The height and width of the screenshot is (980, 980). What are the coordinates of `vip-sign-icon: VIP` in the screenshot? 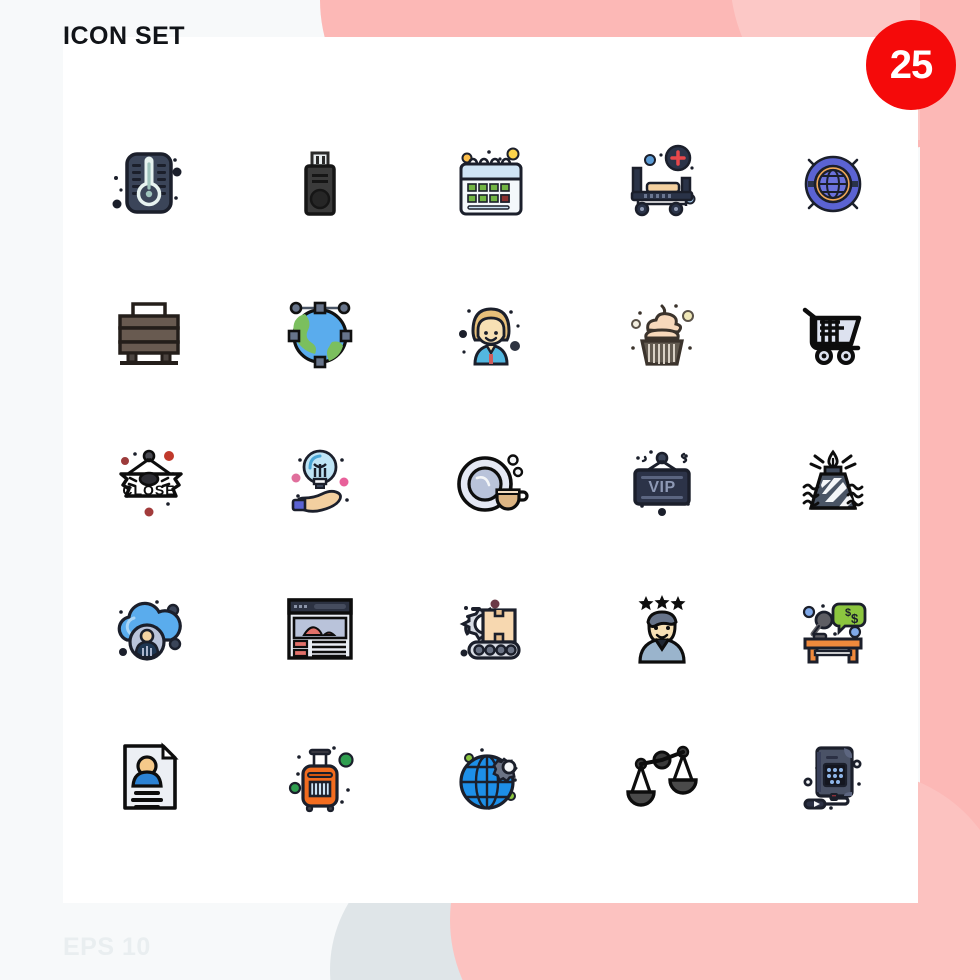 It's located at (661, 480).